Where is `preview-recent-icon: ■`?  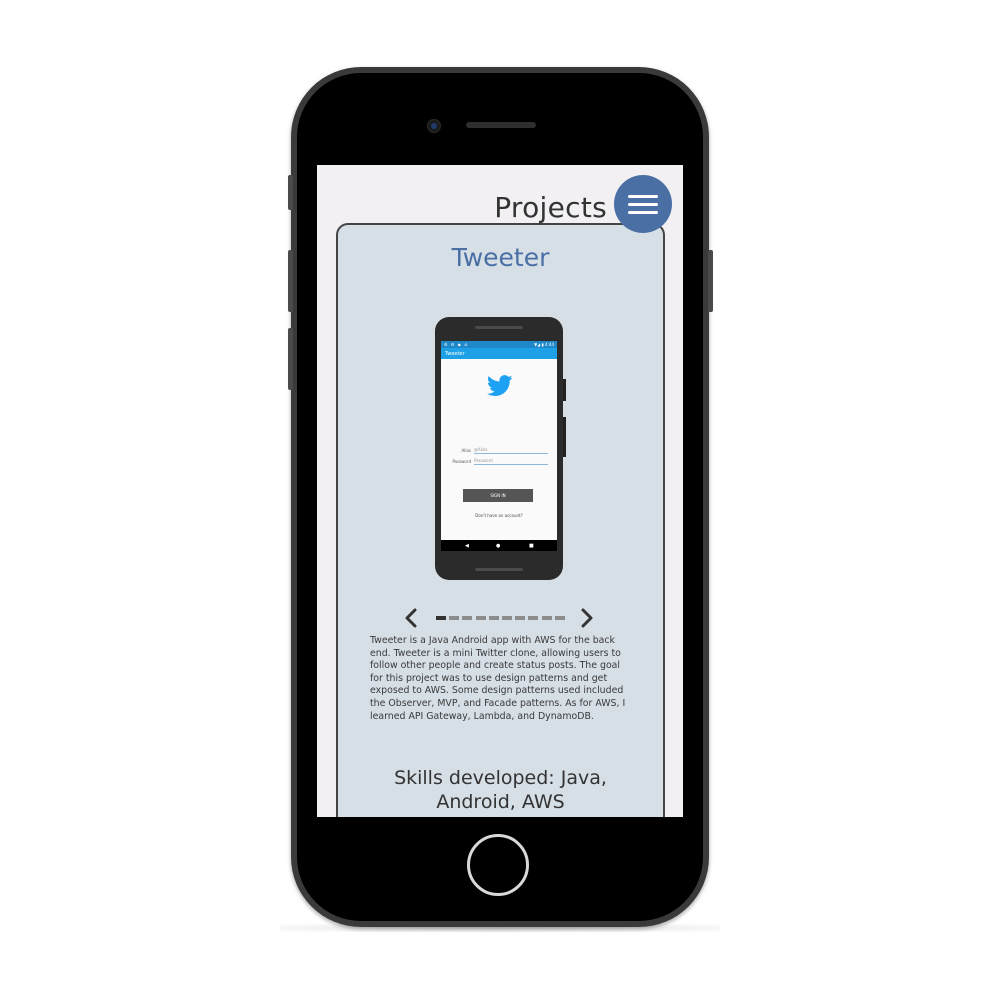
preview-recent-icon: ■ is located at coordinates (531, 546).